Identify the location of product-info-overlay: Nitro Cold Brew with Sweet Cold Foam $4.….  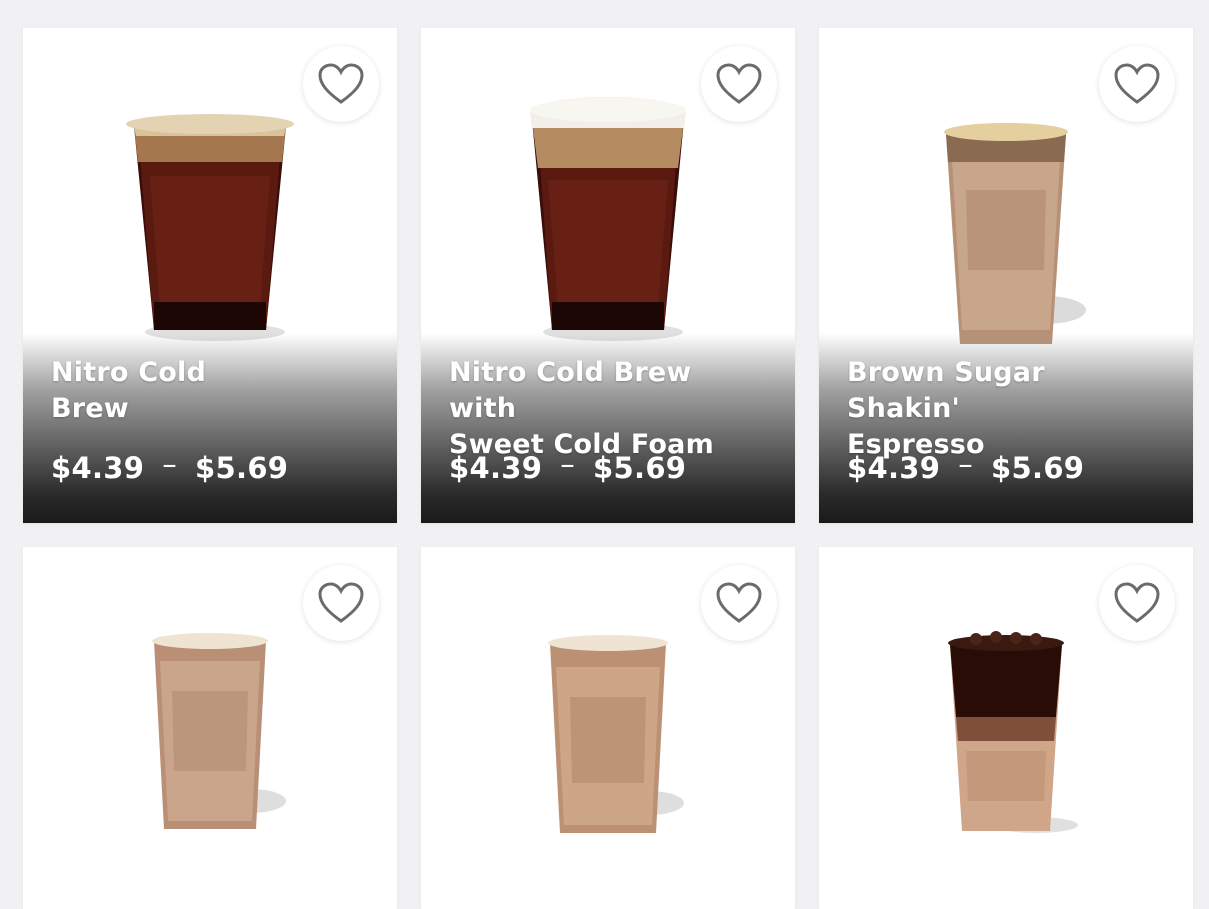
(608, 428).